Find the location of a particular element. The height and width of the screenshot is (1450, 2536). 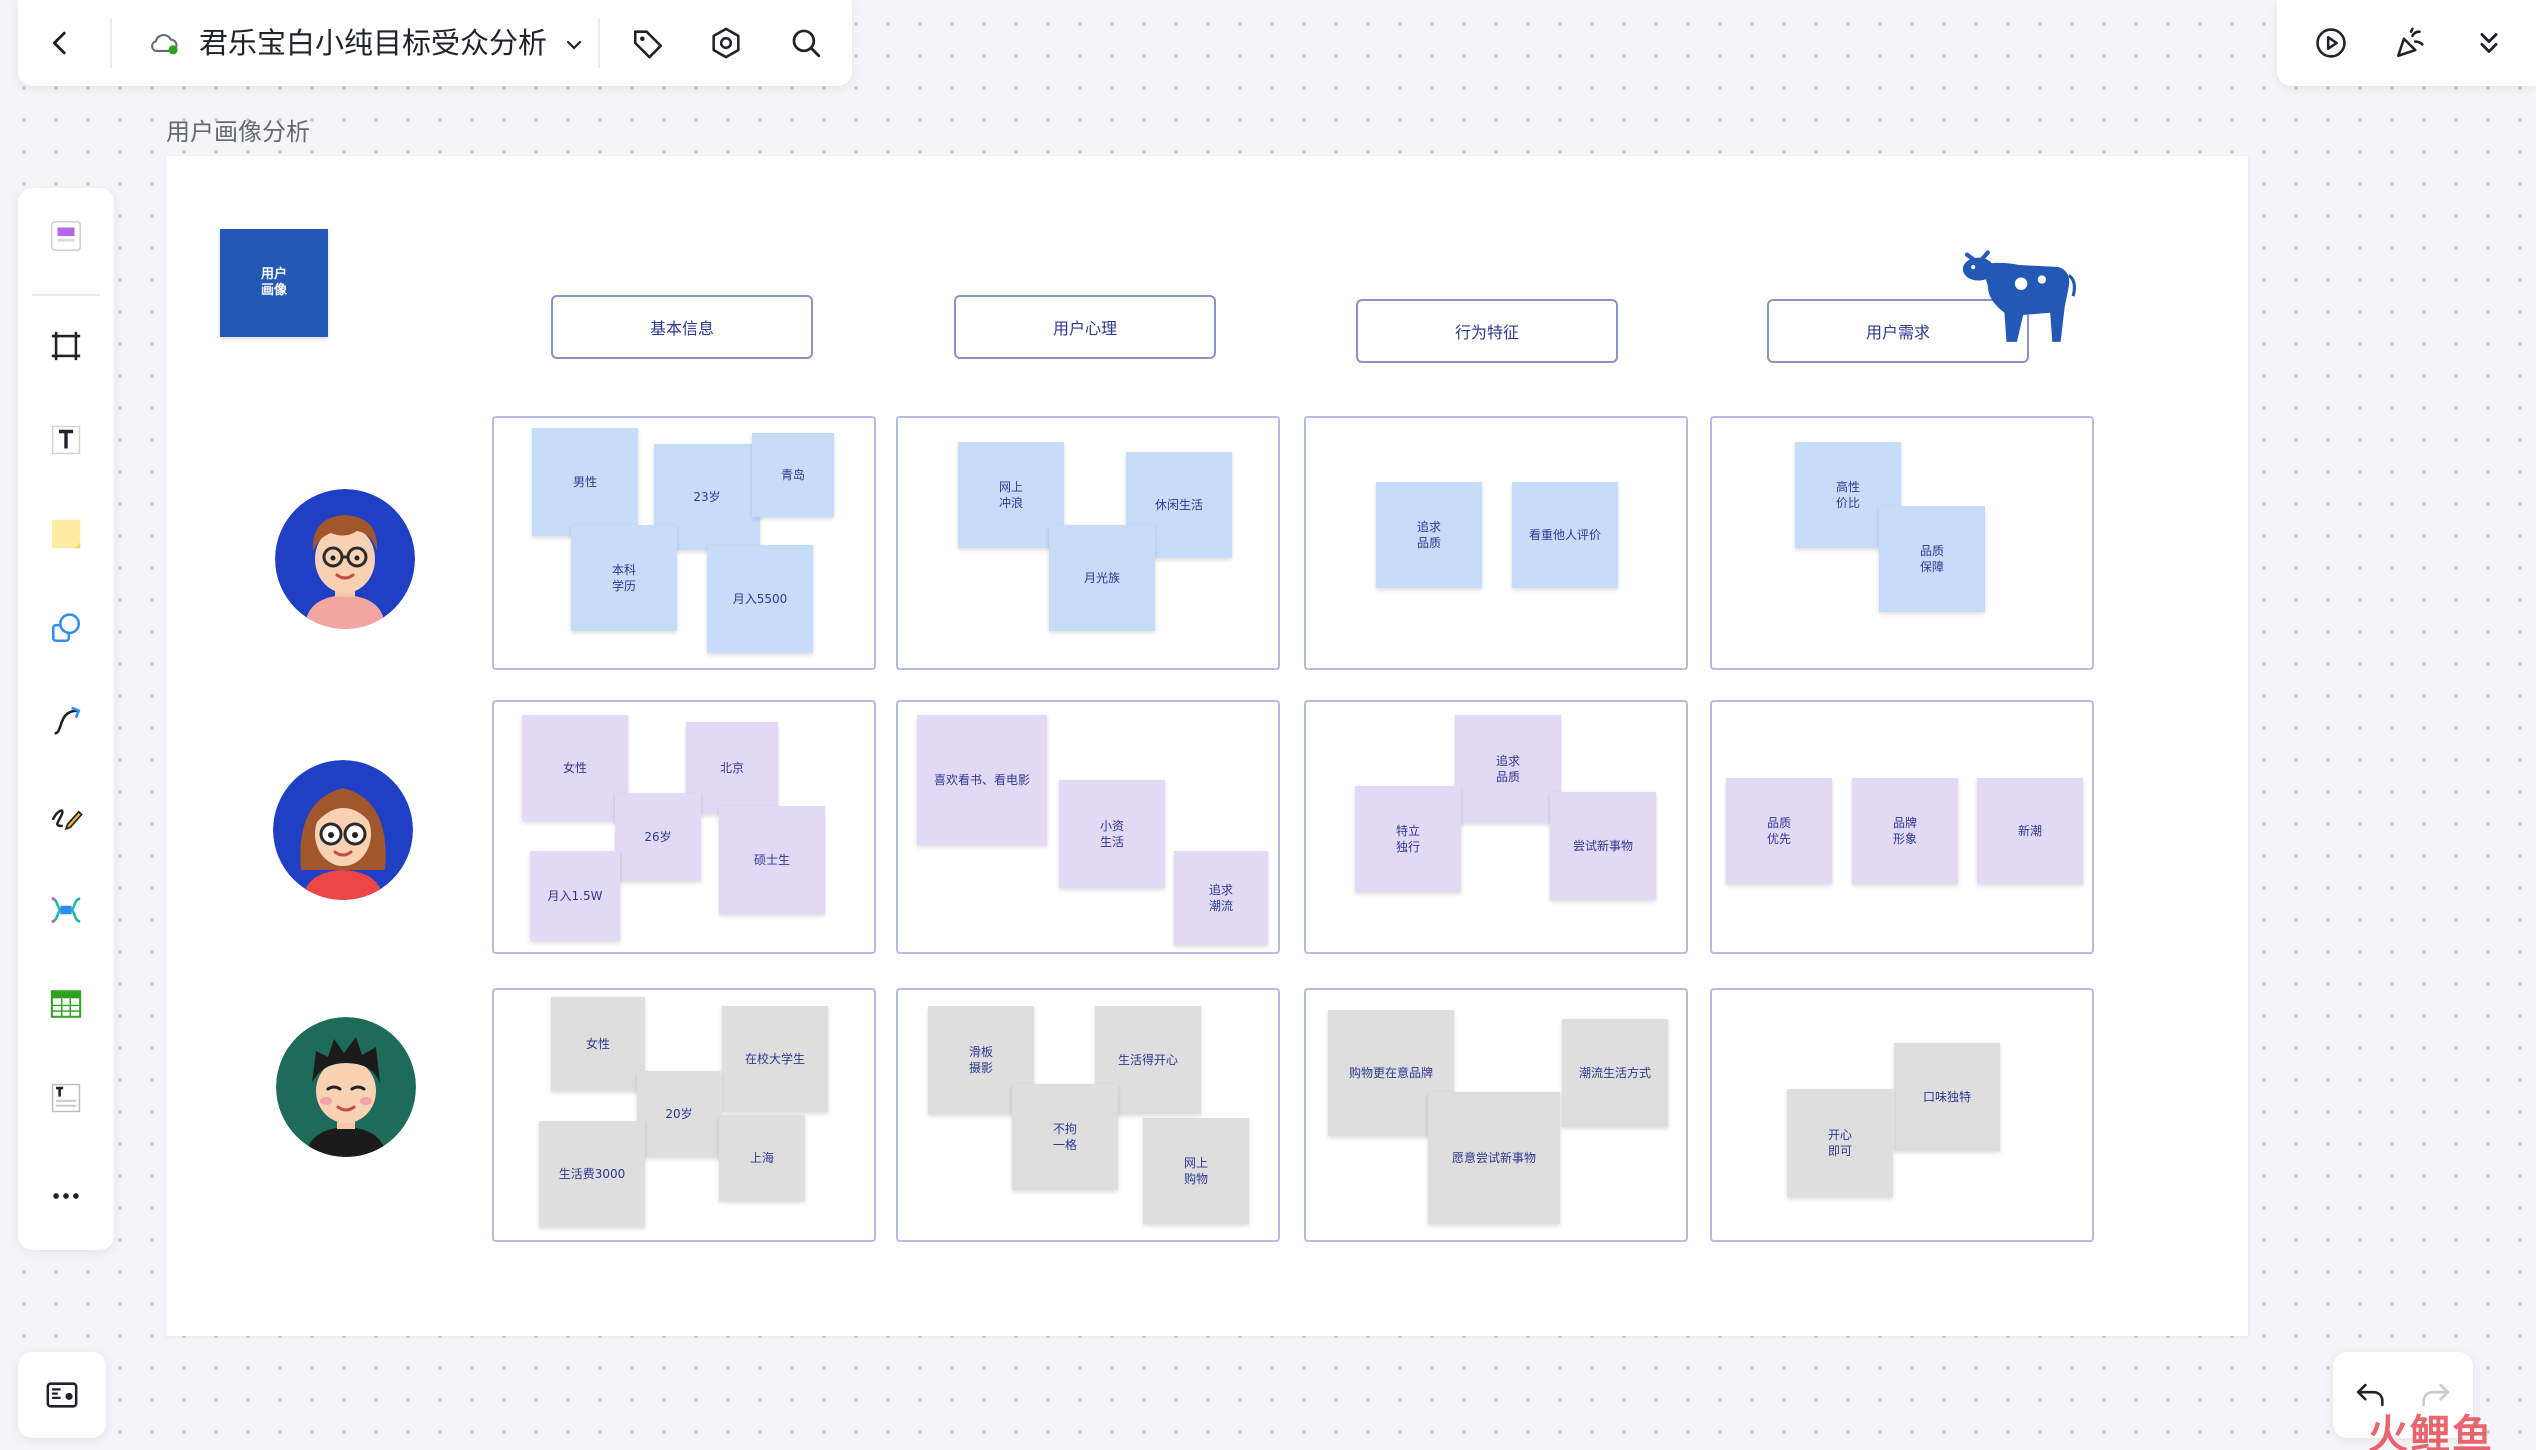

sticky-note: 不拘 一格 is located at coordinates (1065, 1137).